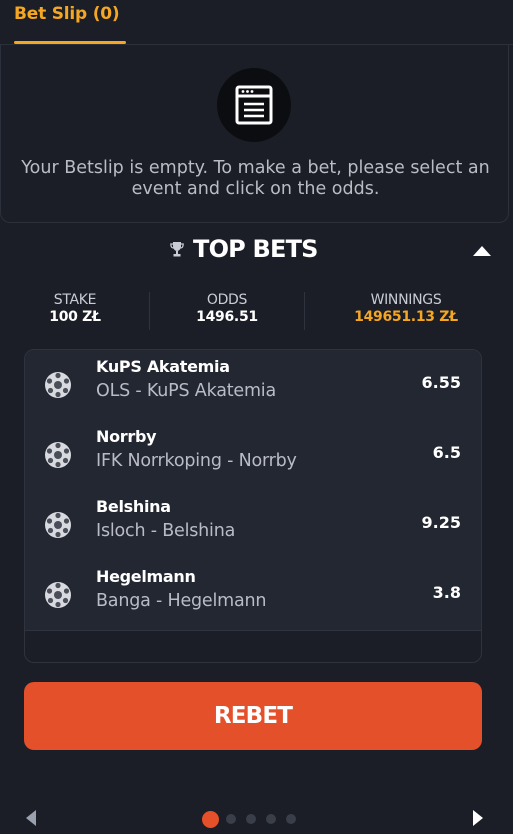 The image size is (513, 834). What do you see at coordinates (126, 436) in the screenshot?
I see `bet-selection: Norrby` at bounding box center [126, 436].